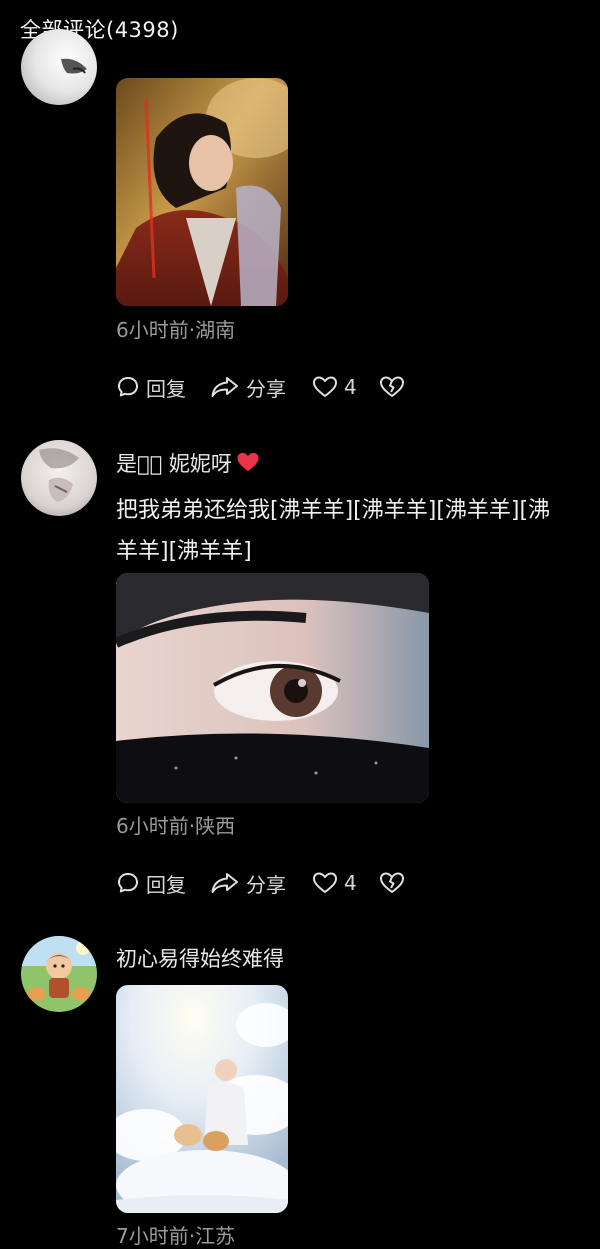 Image resolution: width=600 pixels, height=1249 pixels. What do you see at coordinates (200, 958) in the screenshot?
I see `username: 初心易得始终难得` at bounding box center [200, 958].